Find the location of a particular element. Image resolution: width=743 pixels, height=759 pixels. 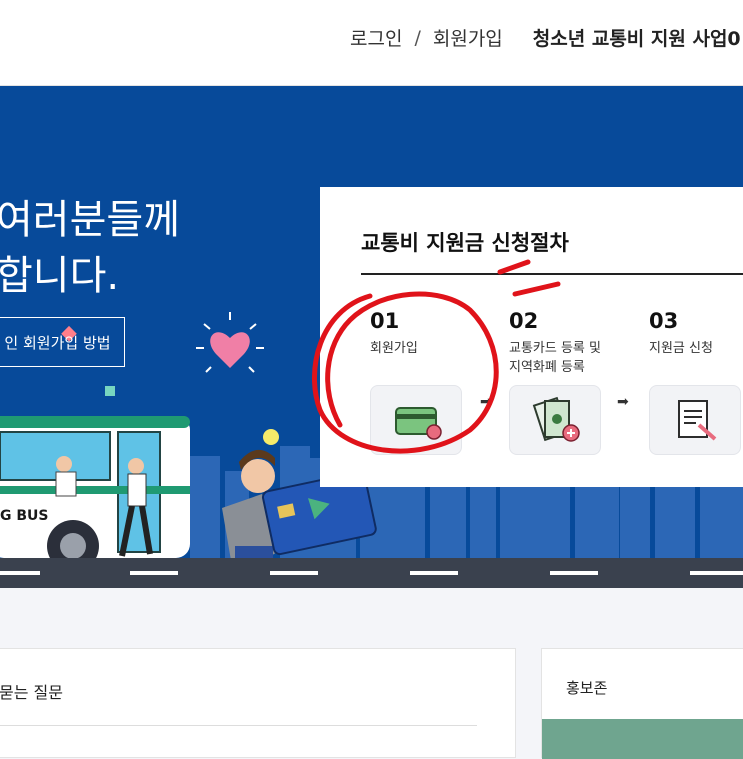

top-header: 로그인 / 회원가입 청소년 교통비 지원 사업0 is located at coordinates (371, 43).